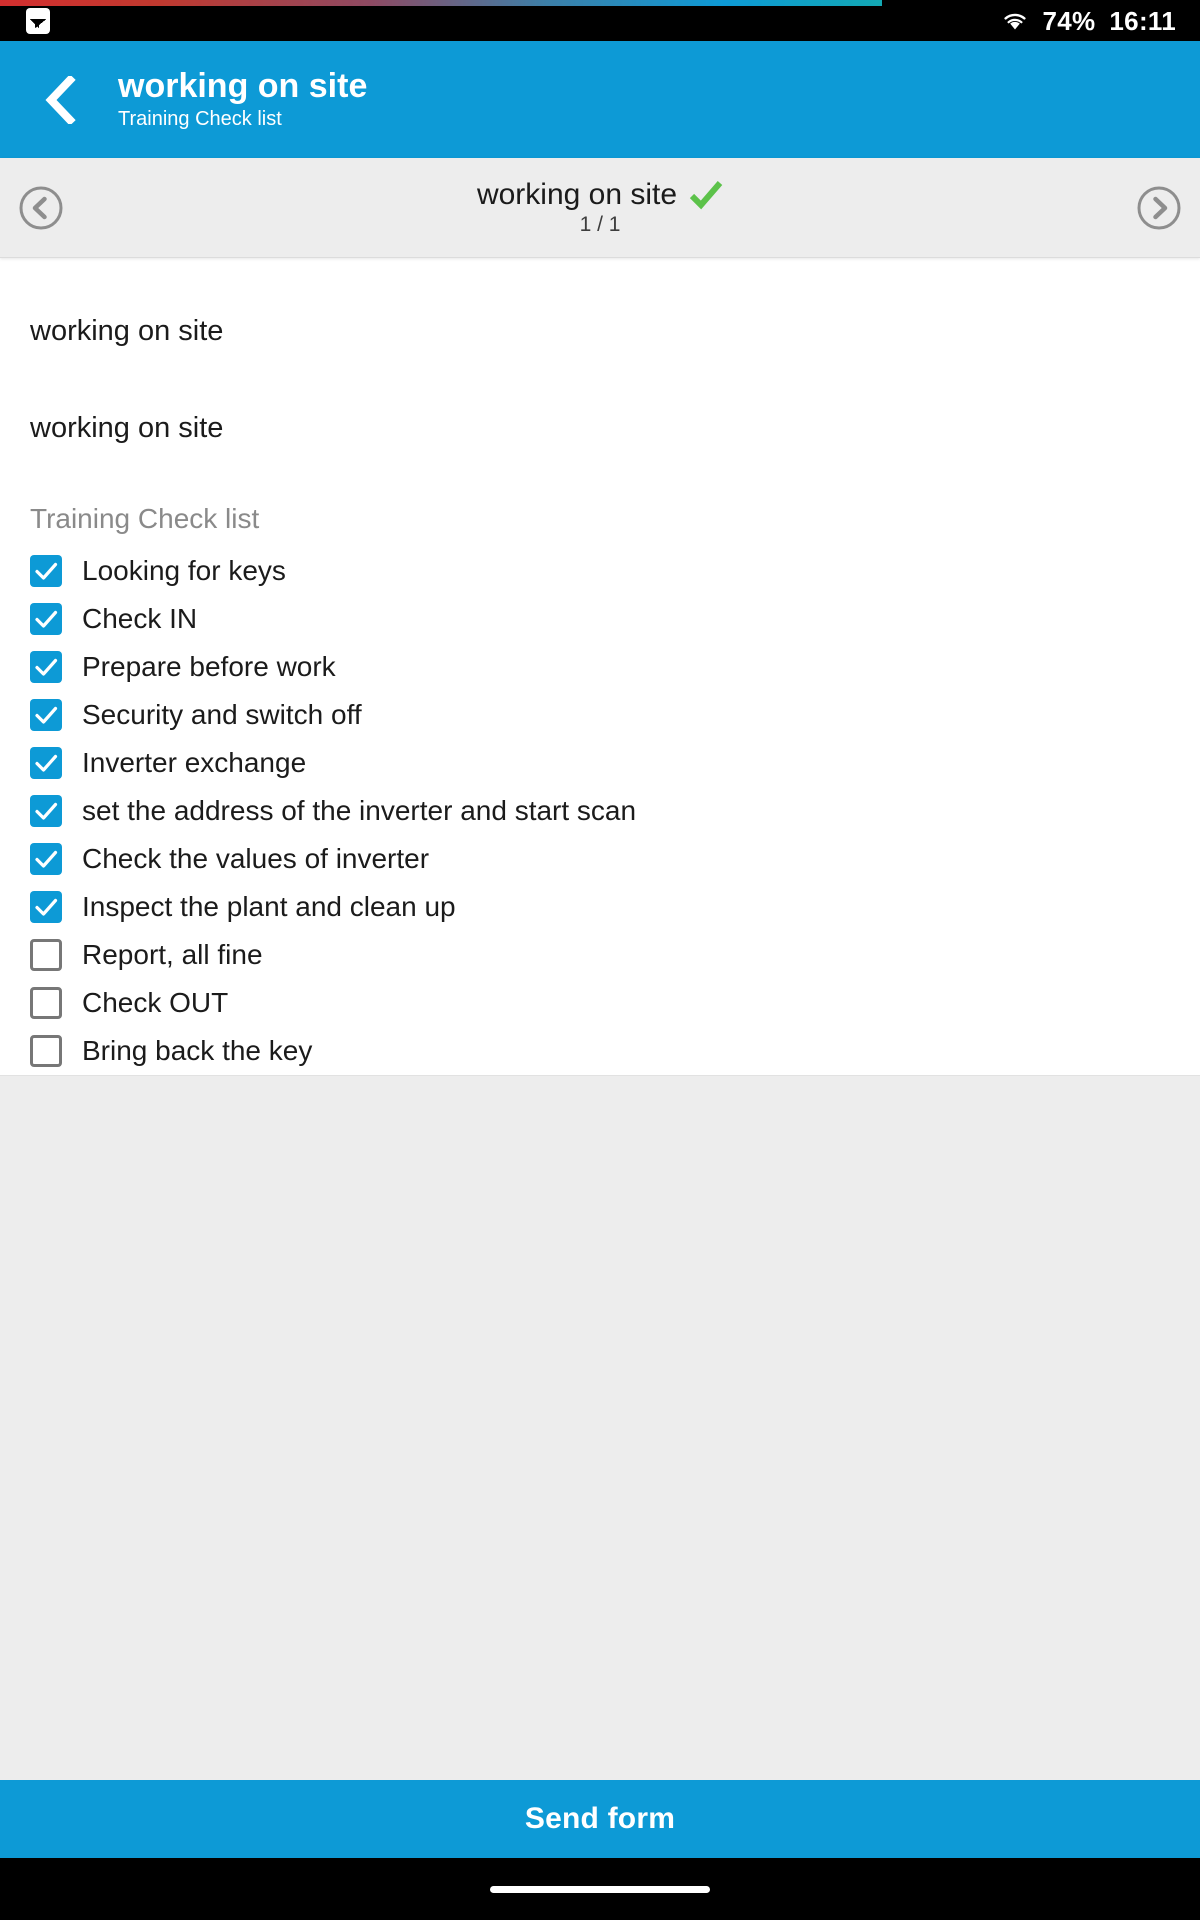 This screenshot has width=1200, height=1920. Describe the element at coordinates (600, 763) in the screenshot. I see `checklist-row: Inverter exchange` at that location.